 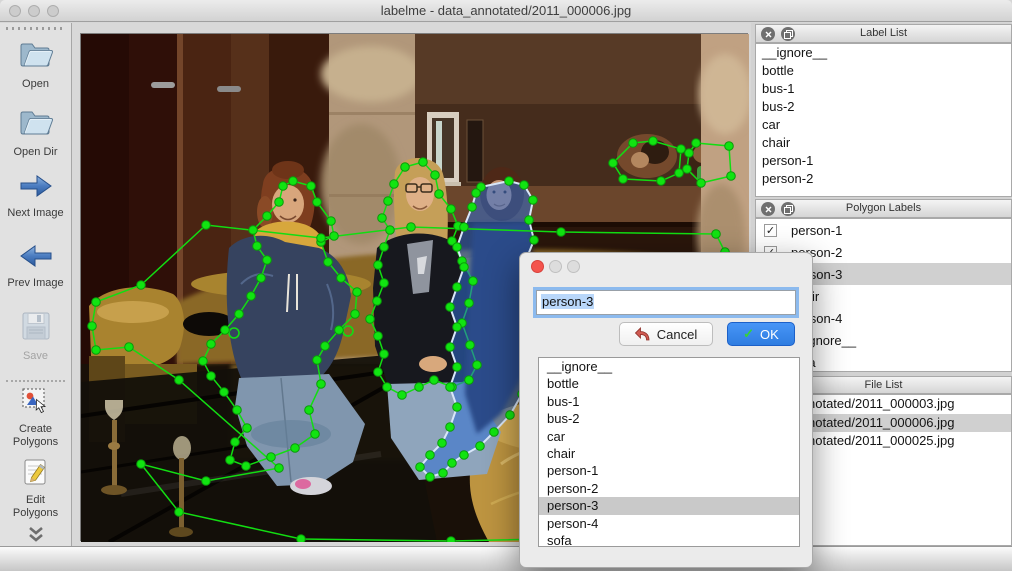 What do you see at coordinates (35, 537) in the screenshot?
I see `toolbar-overflow-chevron-icon` at bounding box center [35, 537].